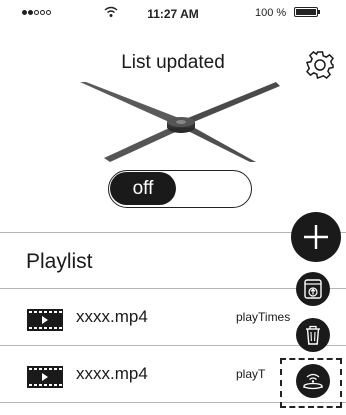 The height and width of the screenshot is (415, 346). I want to click on wifi-device-button, so click(313, 381).